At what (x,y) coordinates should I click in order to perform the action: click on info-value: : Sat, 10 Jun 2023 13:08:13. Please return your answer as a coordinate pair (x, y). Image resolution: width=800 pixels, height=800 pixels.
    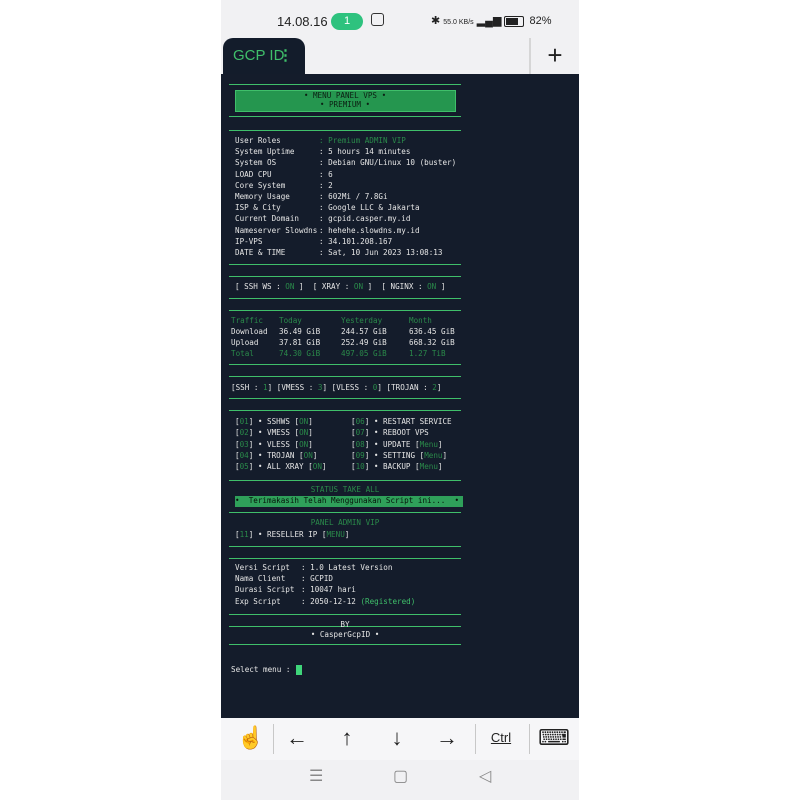
    Looking at the image, I should click on (381, 252).